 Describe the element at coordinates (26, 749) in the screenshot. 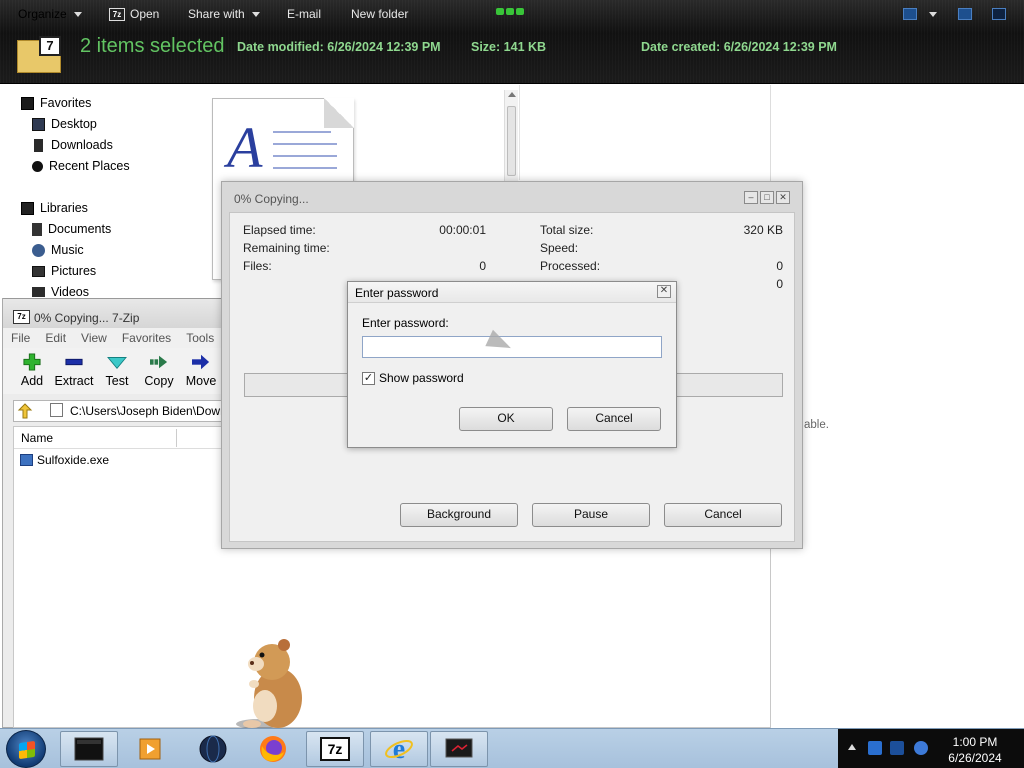

I see `start-button` at that location.